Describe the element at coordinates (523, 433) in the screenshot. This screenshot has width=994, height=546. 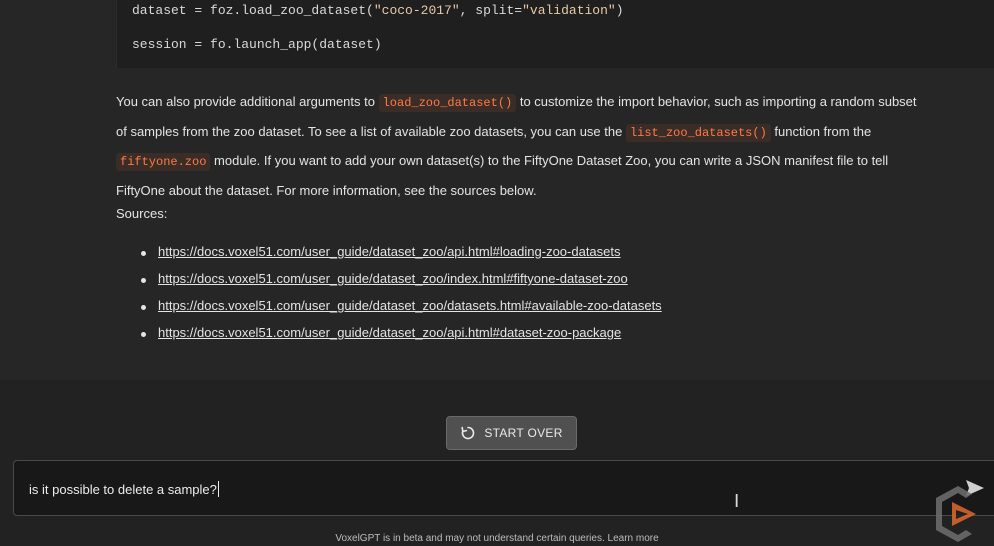
I see `start-over-label: START OVER` at that location.